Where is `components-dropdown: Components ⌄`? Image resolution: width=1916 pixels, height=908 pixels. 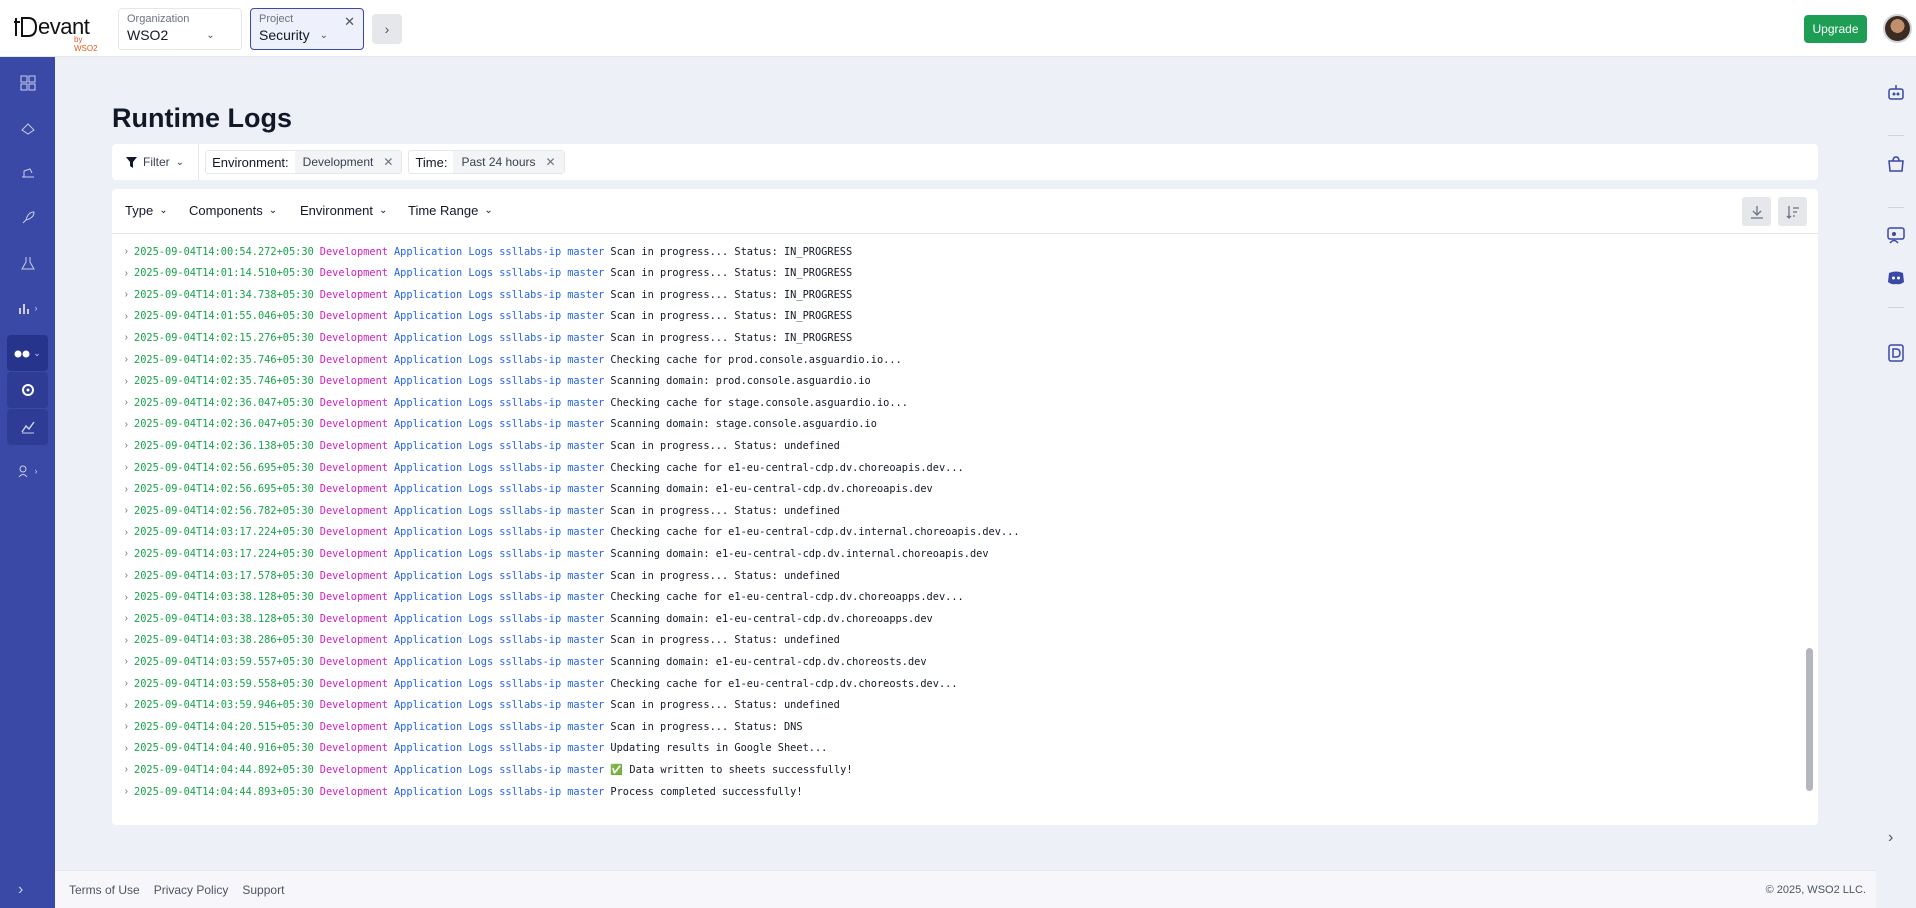 components-dropdown: Components ⌄ is located at coordinates (233, 210).